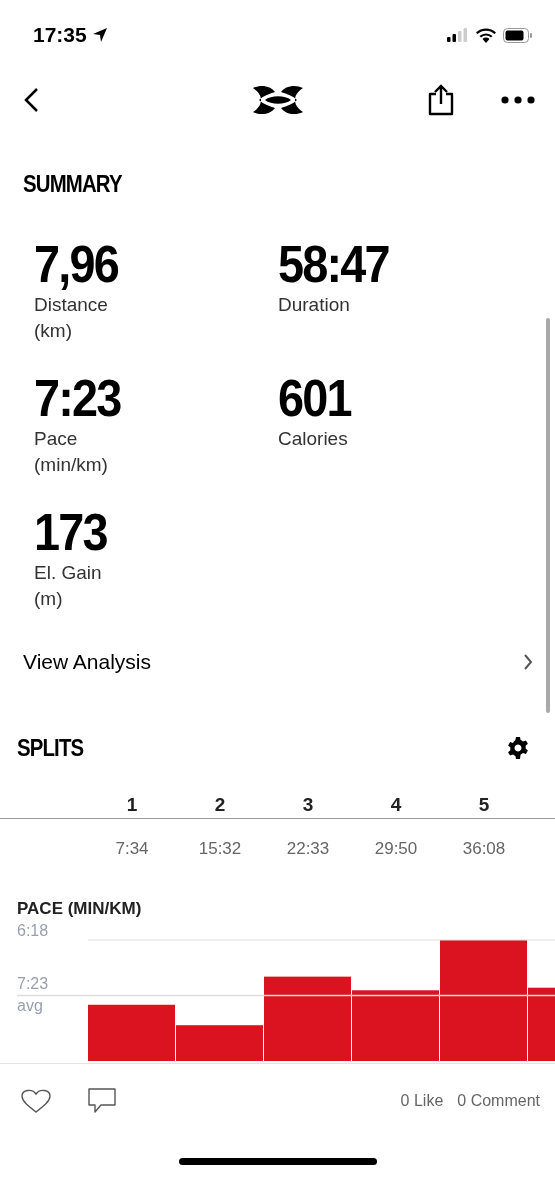  I want to click on share-icon, so click(441, 100).